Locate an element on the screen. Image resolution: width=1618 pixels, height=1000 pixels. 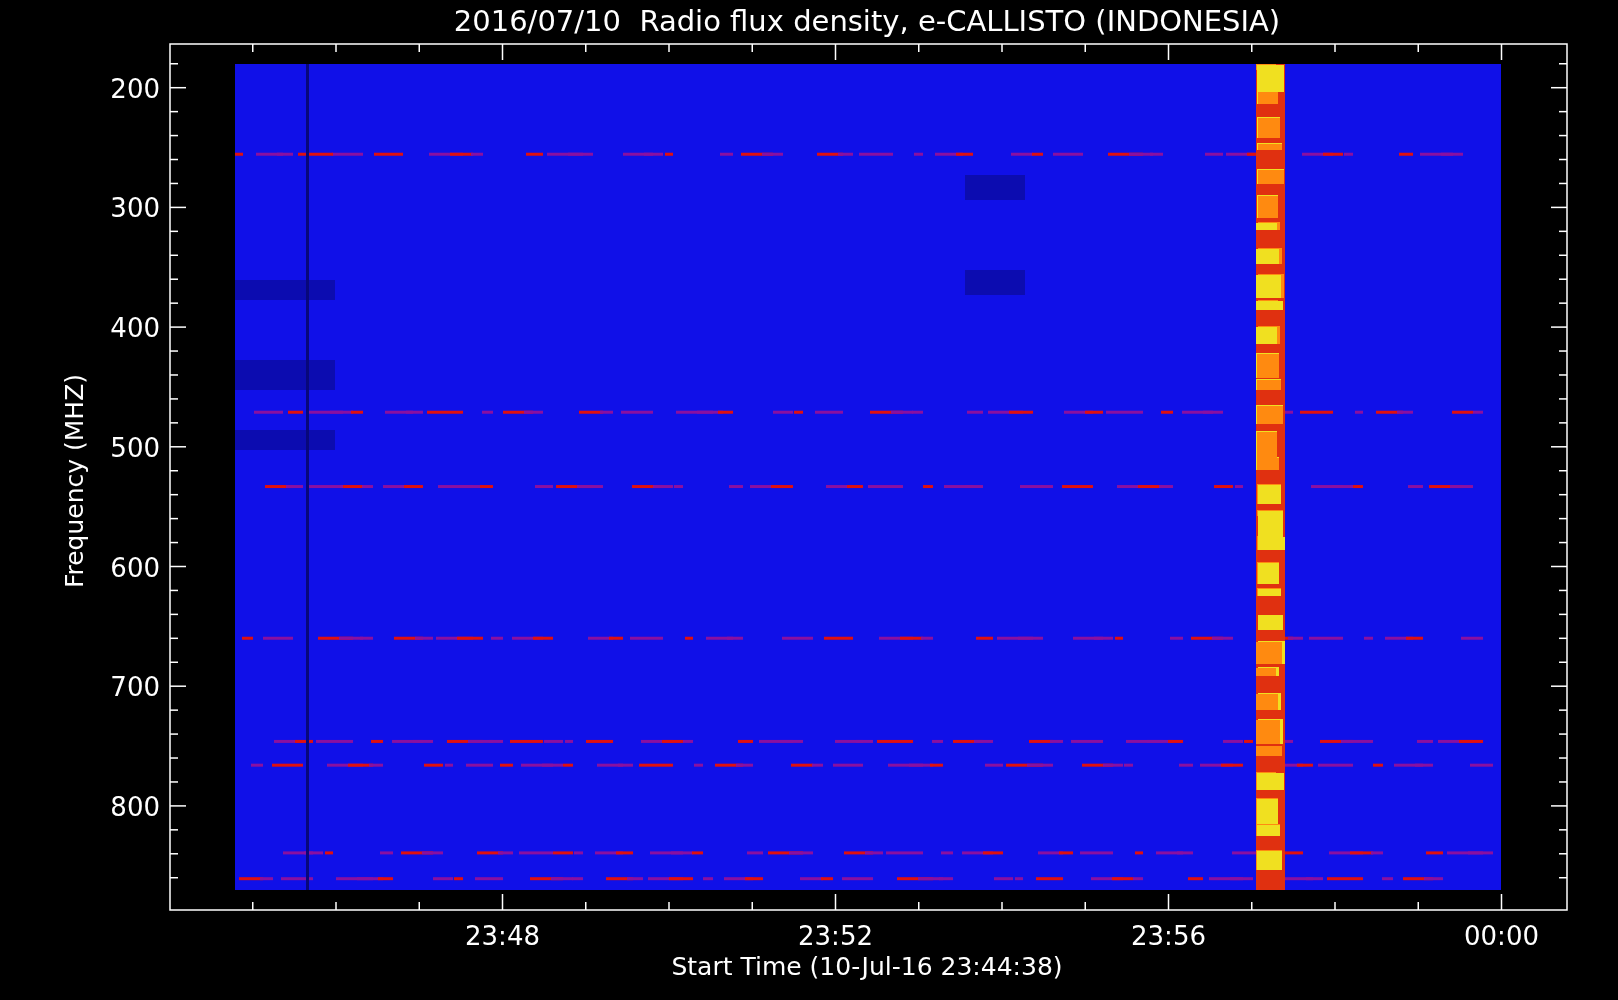
axis-tick-label: 23:52 is located at coordinates (835, 936).